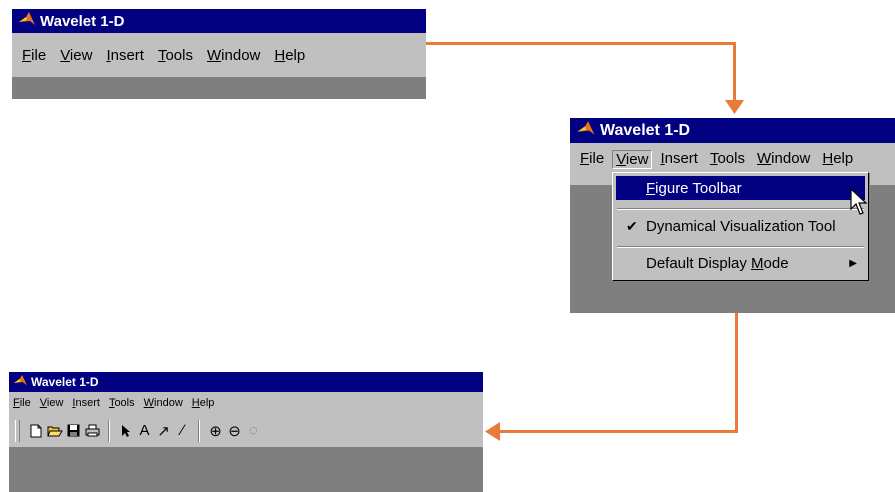  What do you see at coordinates (163, 431) in the screenshot?
I see `insert-arrow-icon: ↗` at bounding box center [163, 431].